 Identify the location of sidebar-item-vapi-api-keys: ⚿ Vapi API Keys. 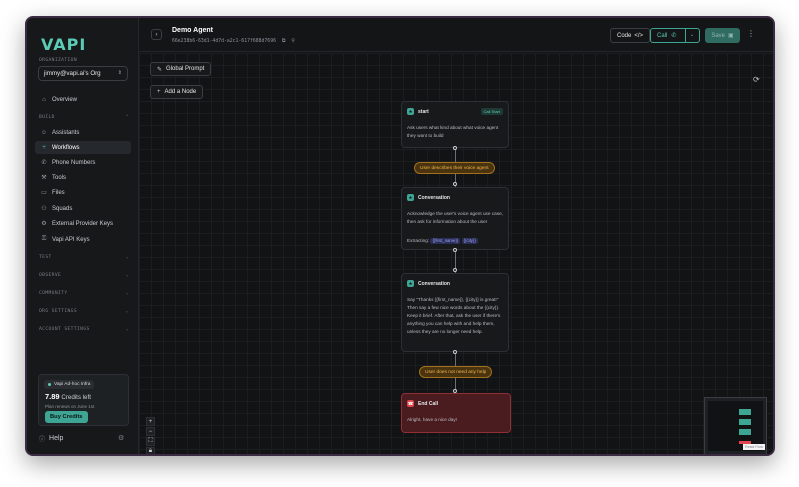
(83, 239).